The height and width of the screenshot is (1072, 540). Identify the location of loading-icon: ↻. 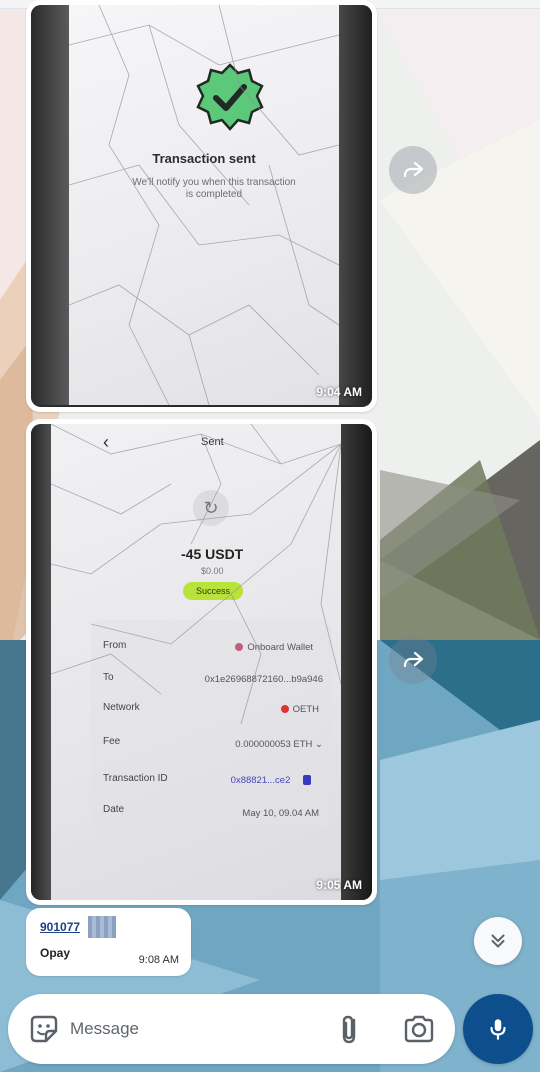
(211, 508).